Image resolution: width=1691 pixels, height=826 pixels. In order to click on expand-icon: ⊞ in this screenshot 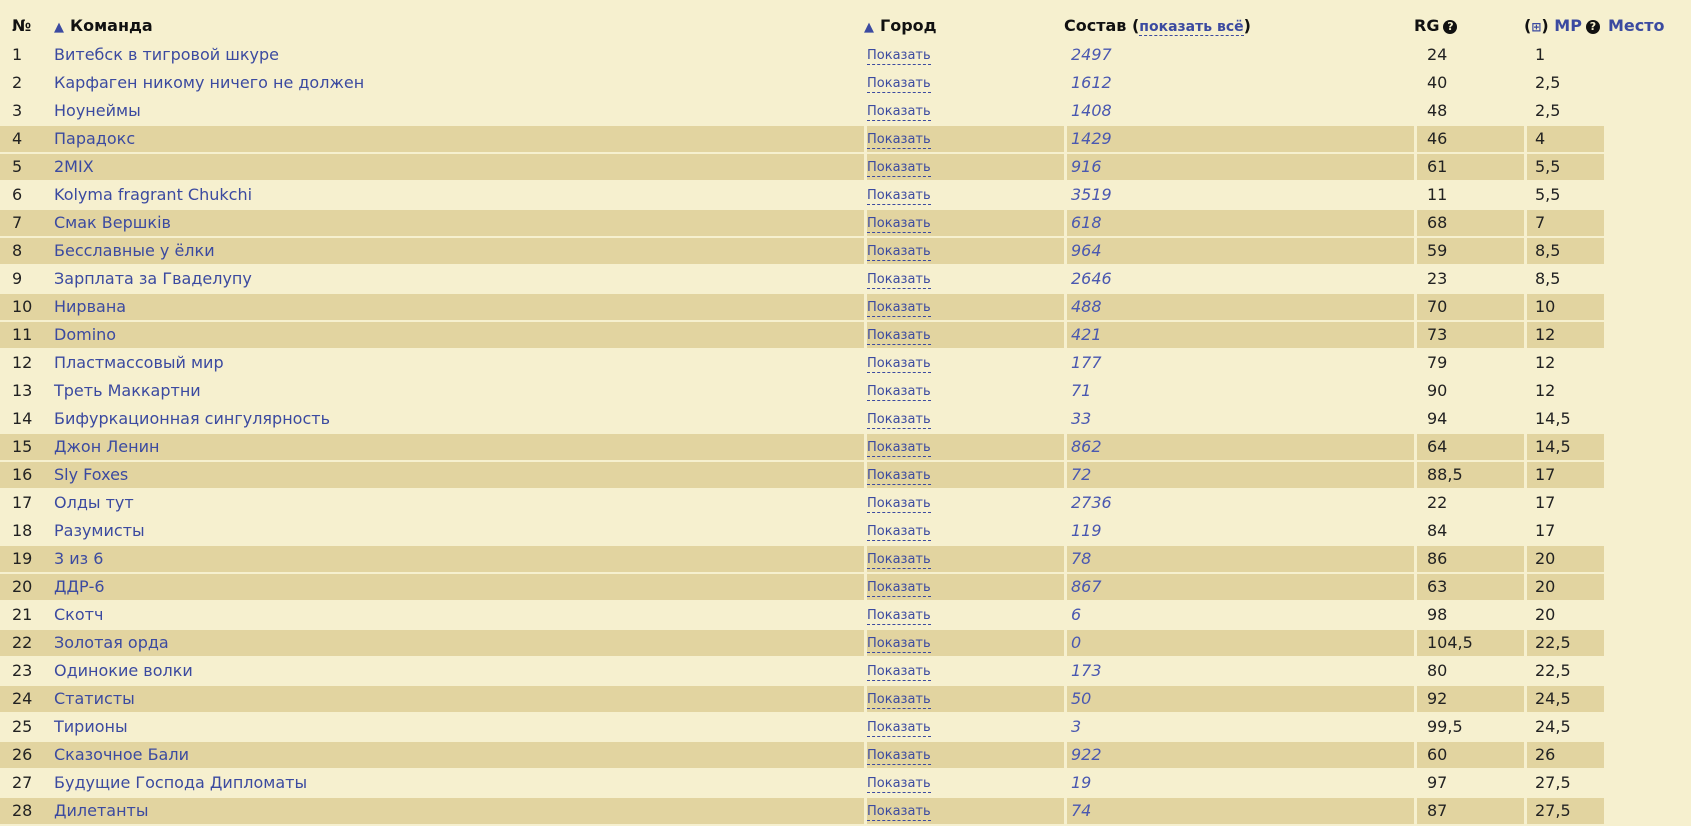, I will do `click(1536, 27)`.